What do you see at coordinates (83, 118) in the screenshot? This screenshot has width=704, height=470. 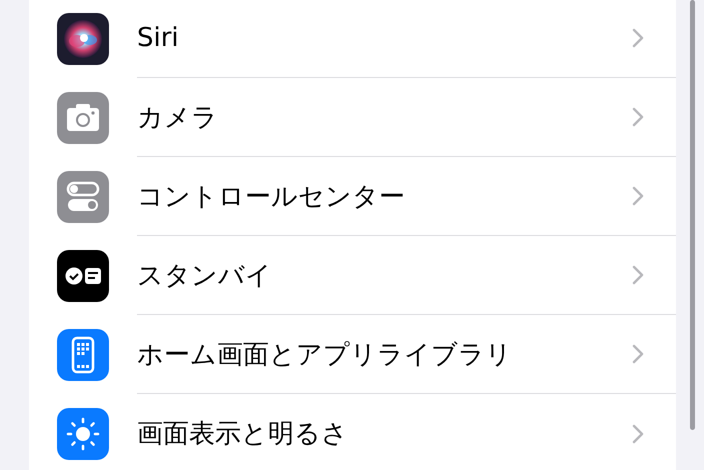 I see `camera-icon` at bounding box center [83, 118].